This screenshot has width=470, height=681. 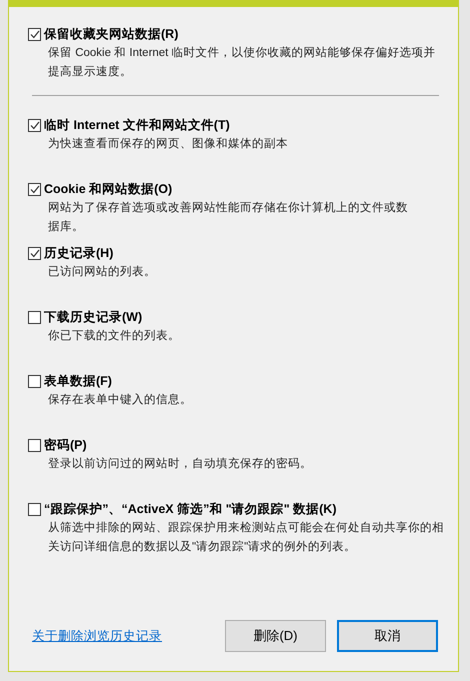 What do you see at coordinates (108, 189) in the screenshot?
I see `option-label: Cookie 和网站数据(O)` at bounding box center [108, 189].